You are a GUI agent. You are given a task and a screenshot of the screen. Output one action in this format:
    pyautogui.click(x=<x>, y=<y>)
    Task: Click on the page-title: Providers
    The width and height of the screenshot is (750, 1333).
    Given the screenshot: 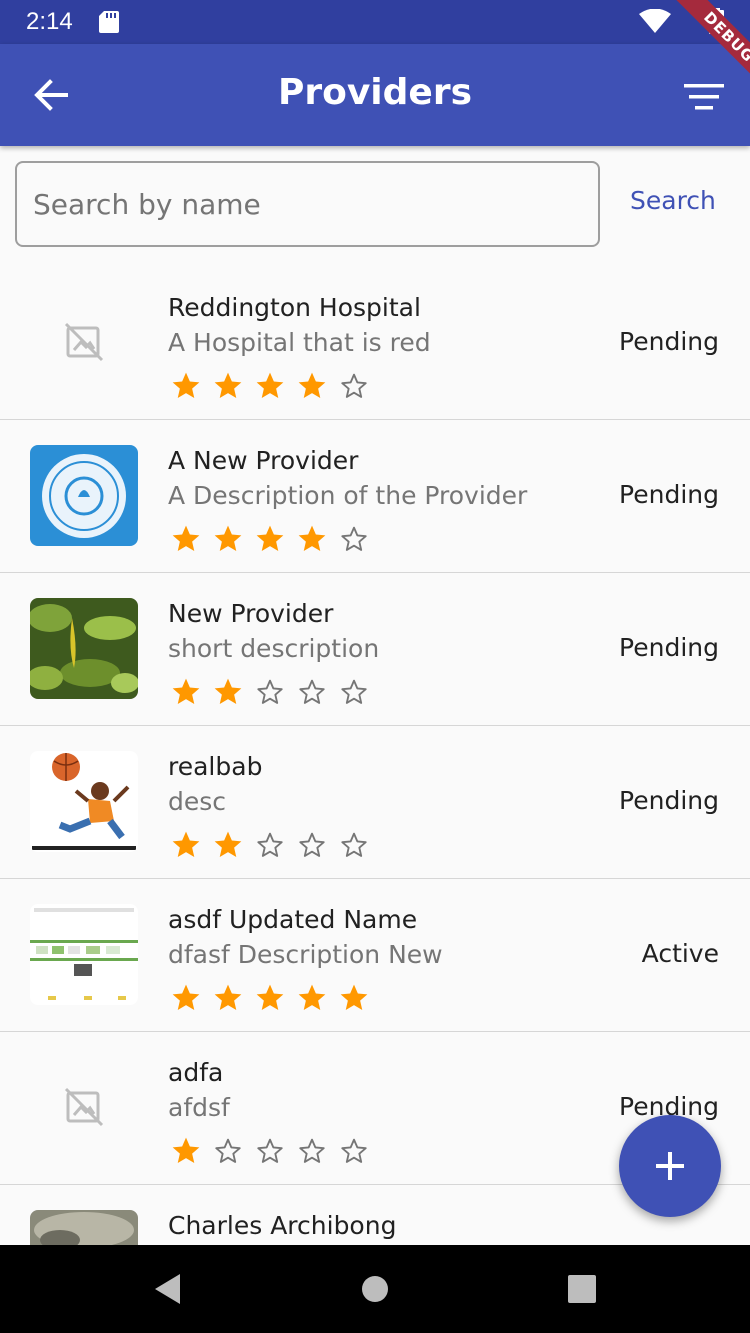 What is the action you would take?
    pyautogui.click(x=375, y=92)
    